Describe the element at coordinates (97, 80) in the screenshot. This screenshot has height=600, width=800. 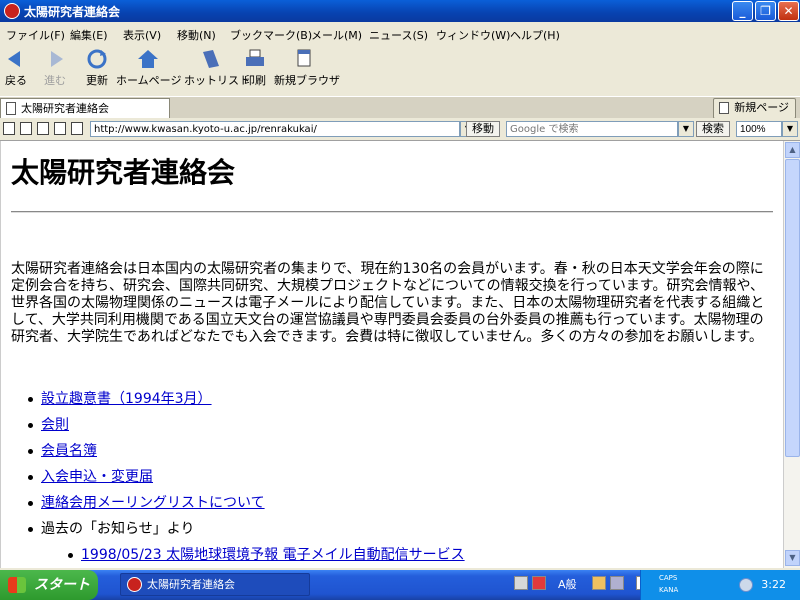
I see `reload-label: 更新` at that location.